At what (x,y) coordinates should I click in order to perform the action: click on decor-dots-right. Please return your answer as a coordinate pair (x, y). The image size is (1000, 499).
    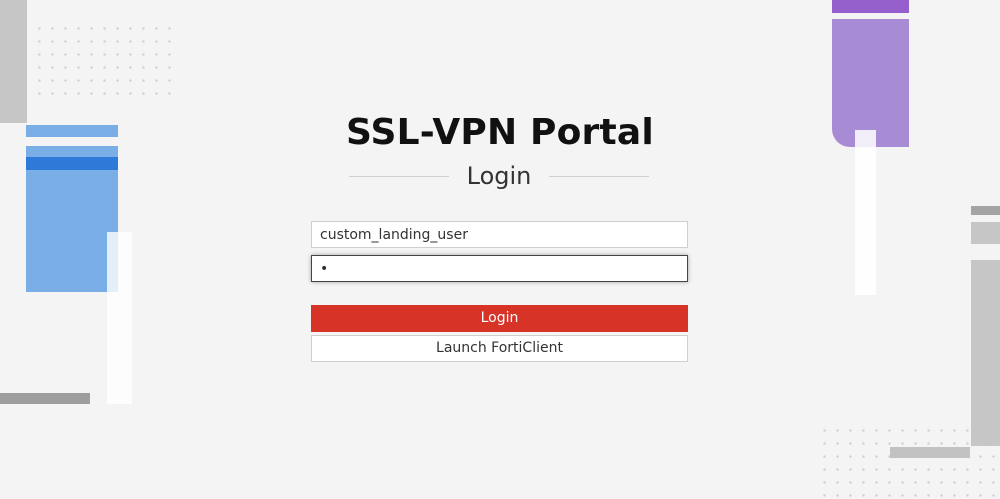
    Looking at the image, I should click on (909, 461).